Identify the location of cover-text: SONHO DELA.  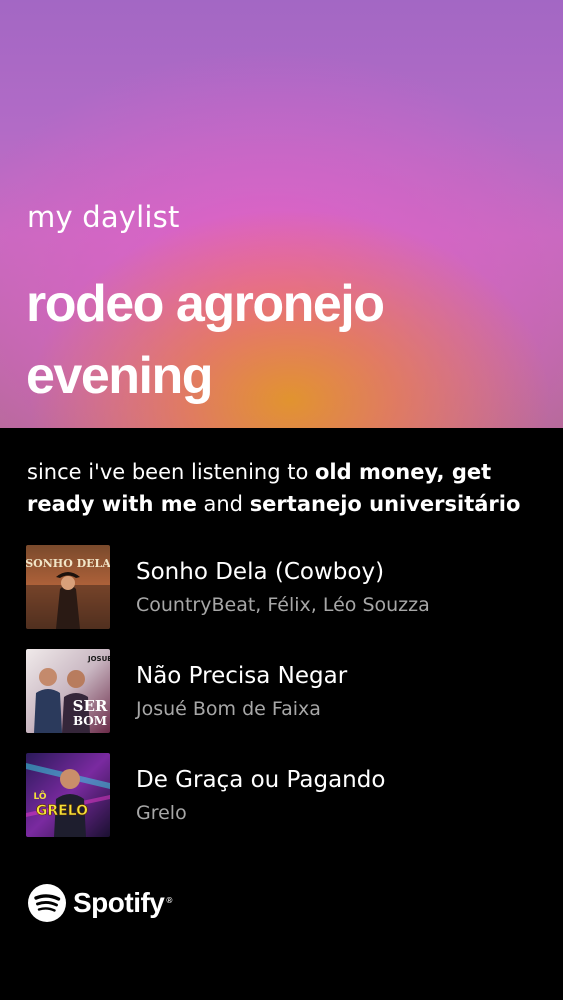
(68, 563).